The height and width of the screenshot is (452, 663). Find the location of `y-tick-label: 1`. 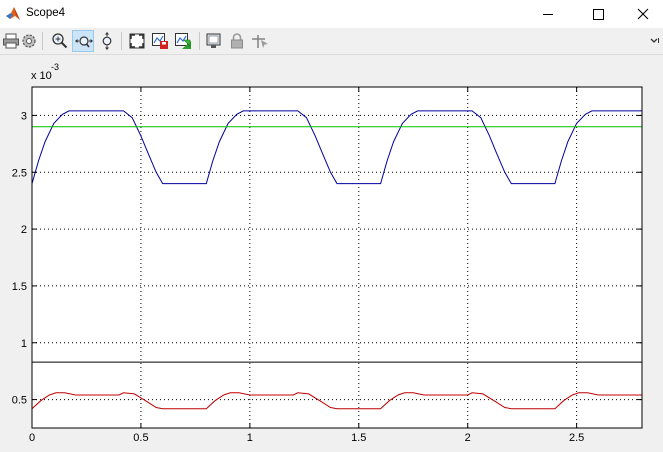

y-tick-label: 1 is located at coordinates (24, 344).